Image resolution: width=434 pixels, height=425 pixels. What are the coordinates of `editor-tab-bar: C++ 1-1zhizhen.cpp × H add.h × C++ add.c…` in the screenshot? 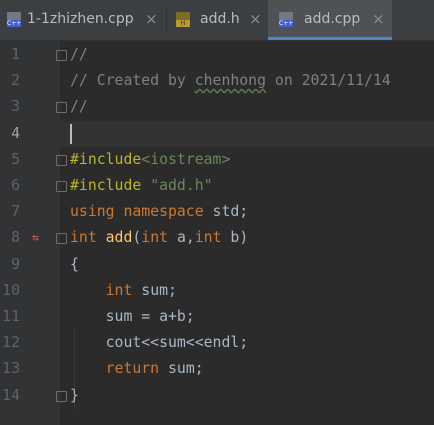 It's located at (217, 20).